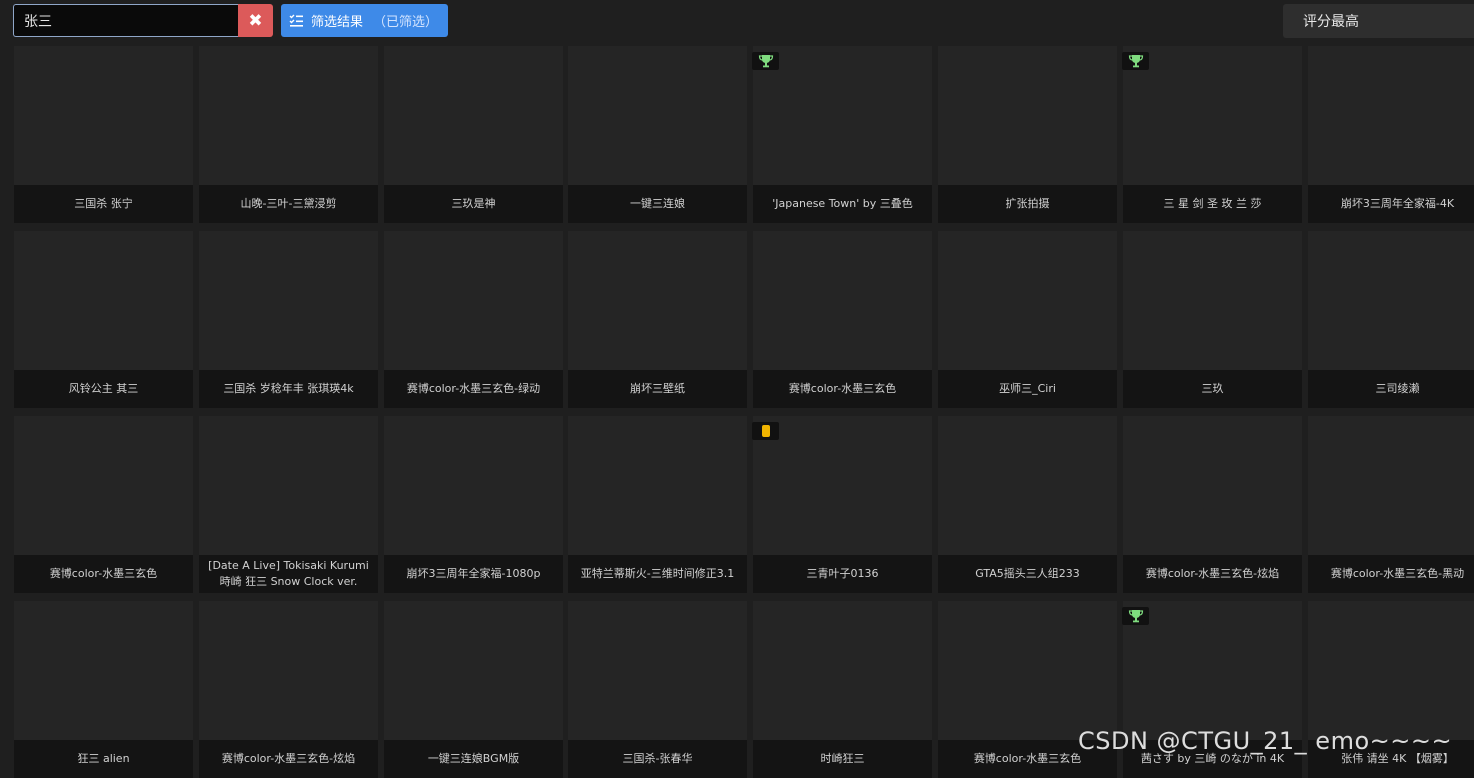 The image size is (1474, 778). What do you see at coordinates (473, 134) in the screenshot?
I see `wallpaper-card: 三玖是神` at bounding box center [473, 134].